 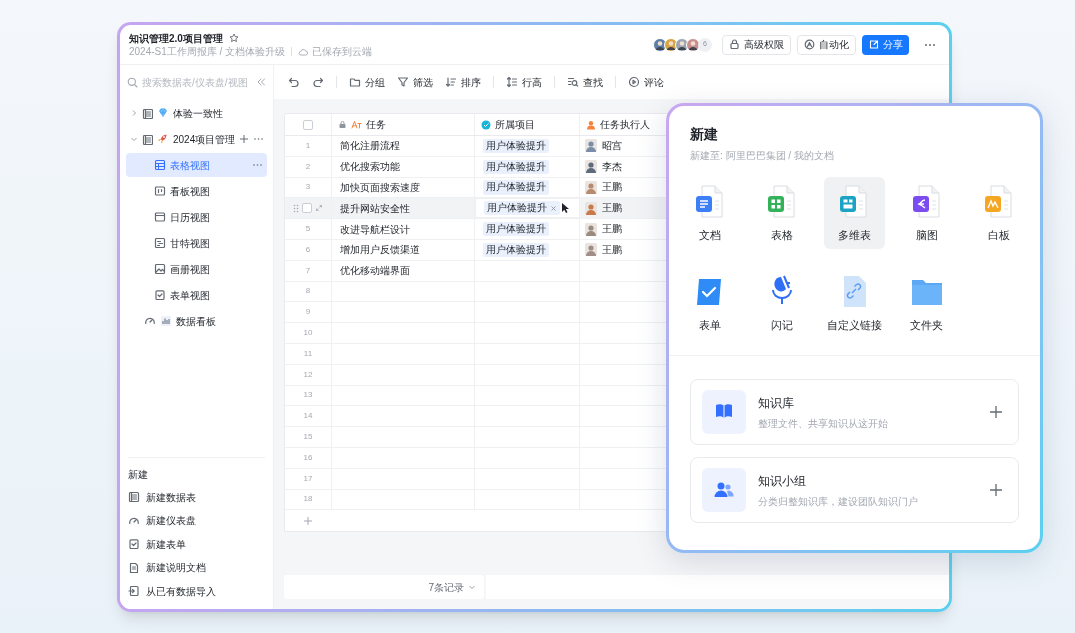 I want to click on row-number: 6, so click(x=308, y=249).